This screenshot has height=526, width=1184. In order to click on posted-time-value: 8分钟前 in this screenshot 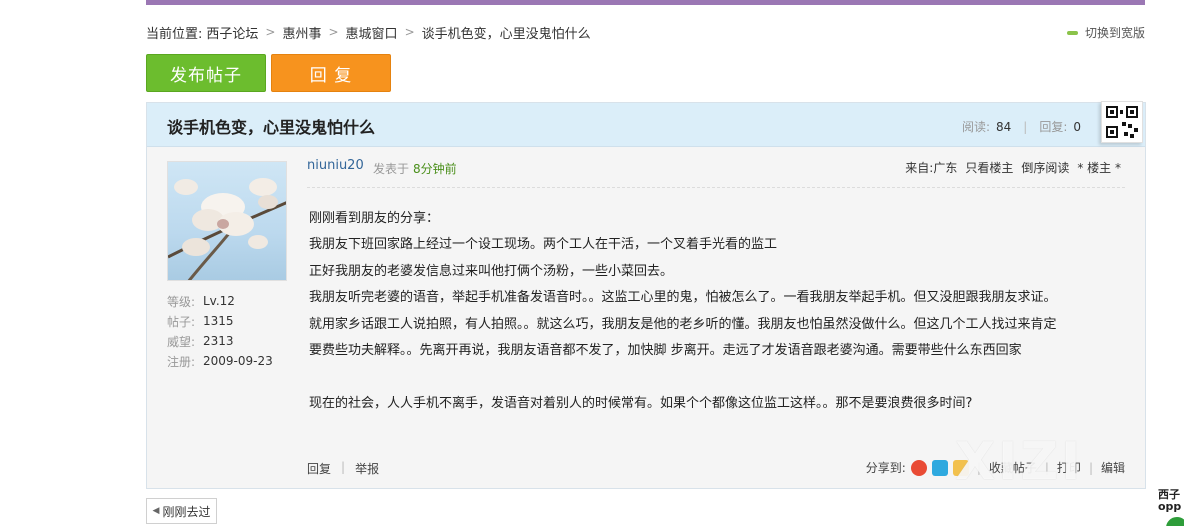, I will do `click(435, 169)`.